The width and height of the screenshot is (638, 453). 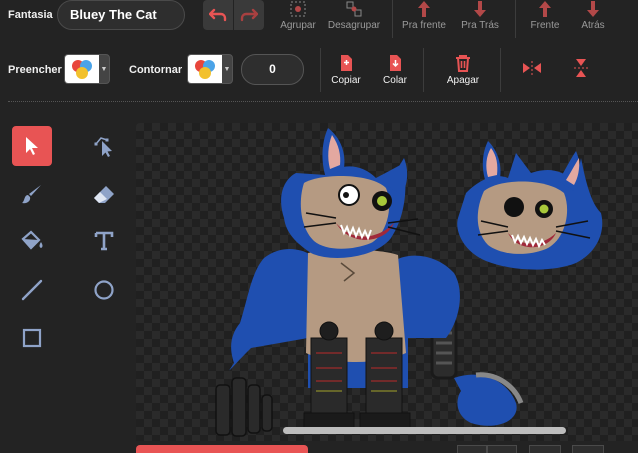 I want to click on copy-label: Copiar, so click(x=346, y=80).